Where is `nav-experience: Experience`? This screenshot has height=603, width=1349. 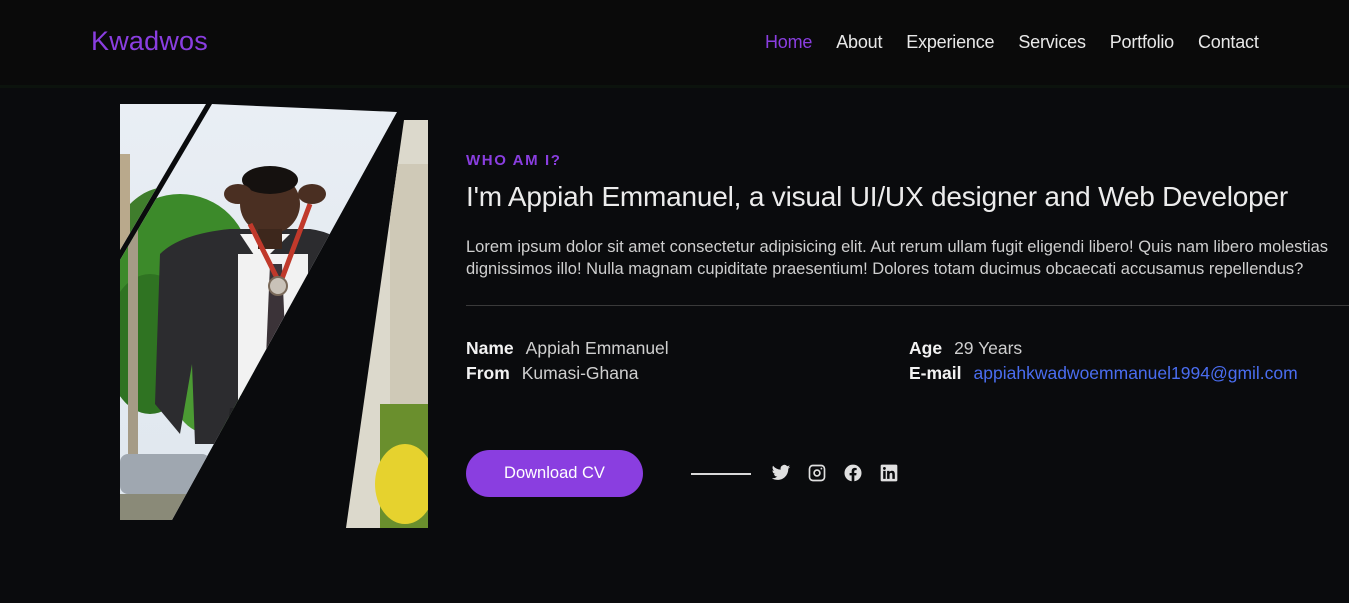
nav-experience: Experience is located at coordinates (950, 42).